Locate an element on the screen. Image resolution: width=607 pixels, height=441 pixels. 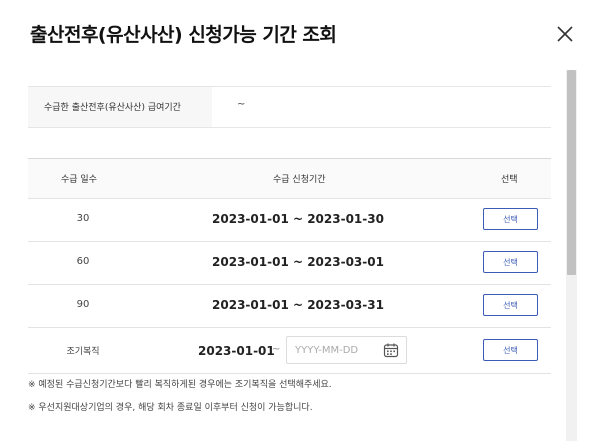
select-button-30: 선택 is located at coordinates (510, 219).